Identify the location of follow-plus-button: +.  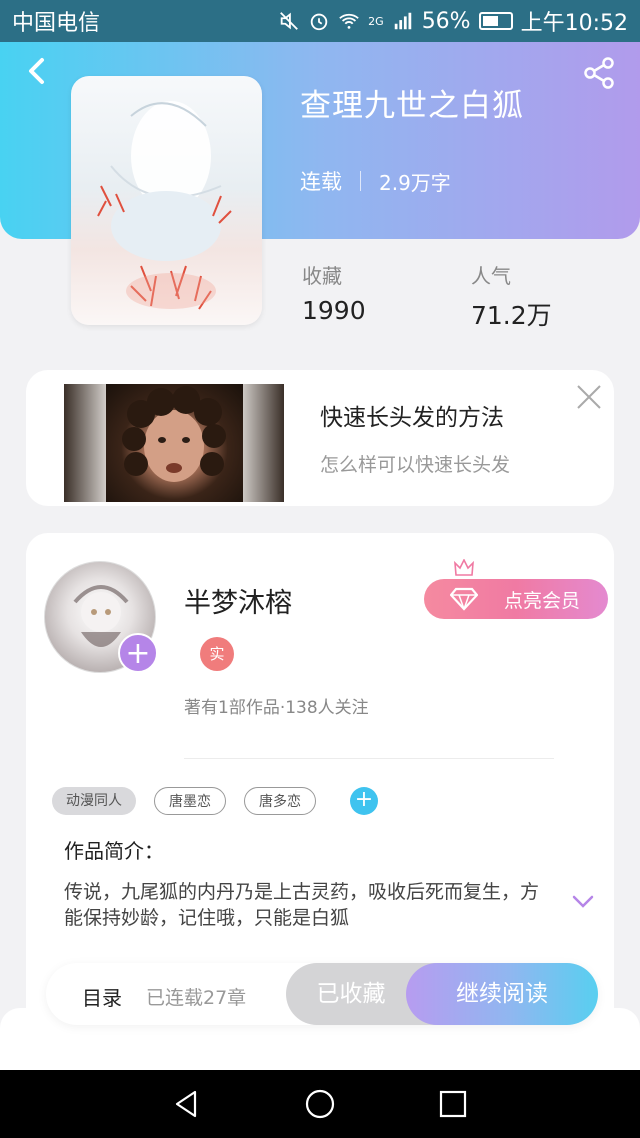
(138, 653).